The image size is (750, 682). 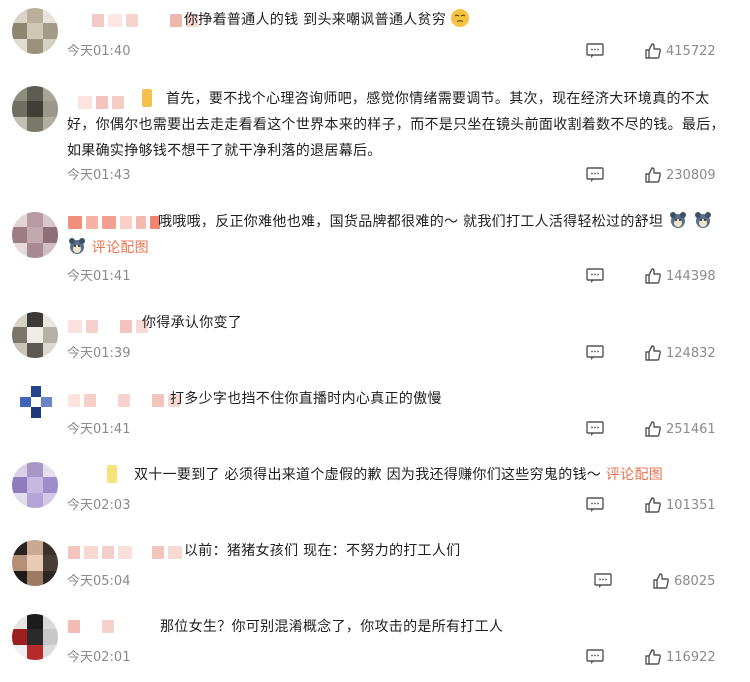 I want to click on like-count: 415722, so click(x=691, y=51).